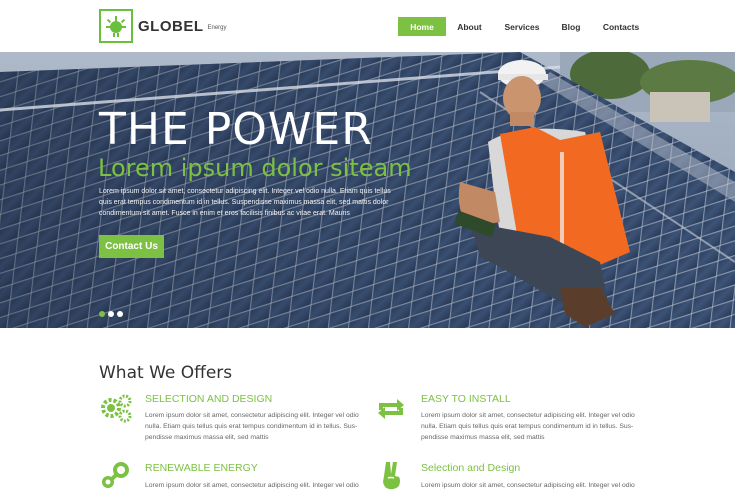  I want to click on logo: GLOBEL Energy, so click(163, 26).